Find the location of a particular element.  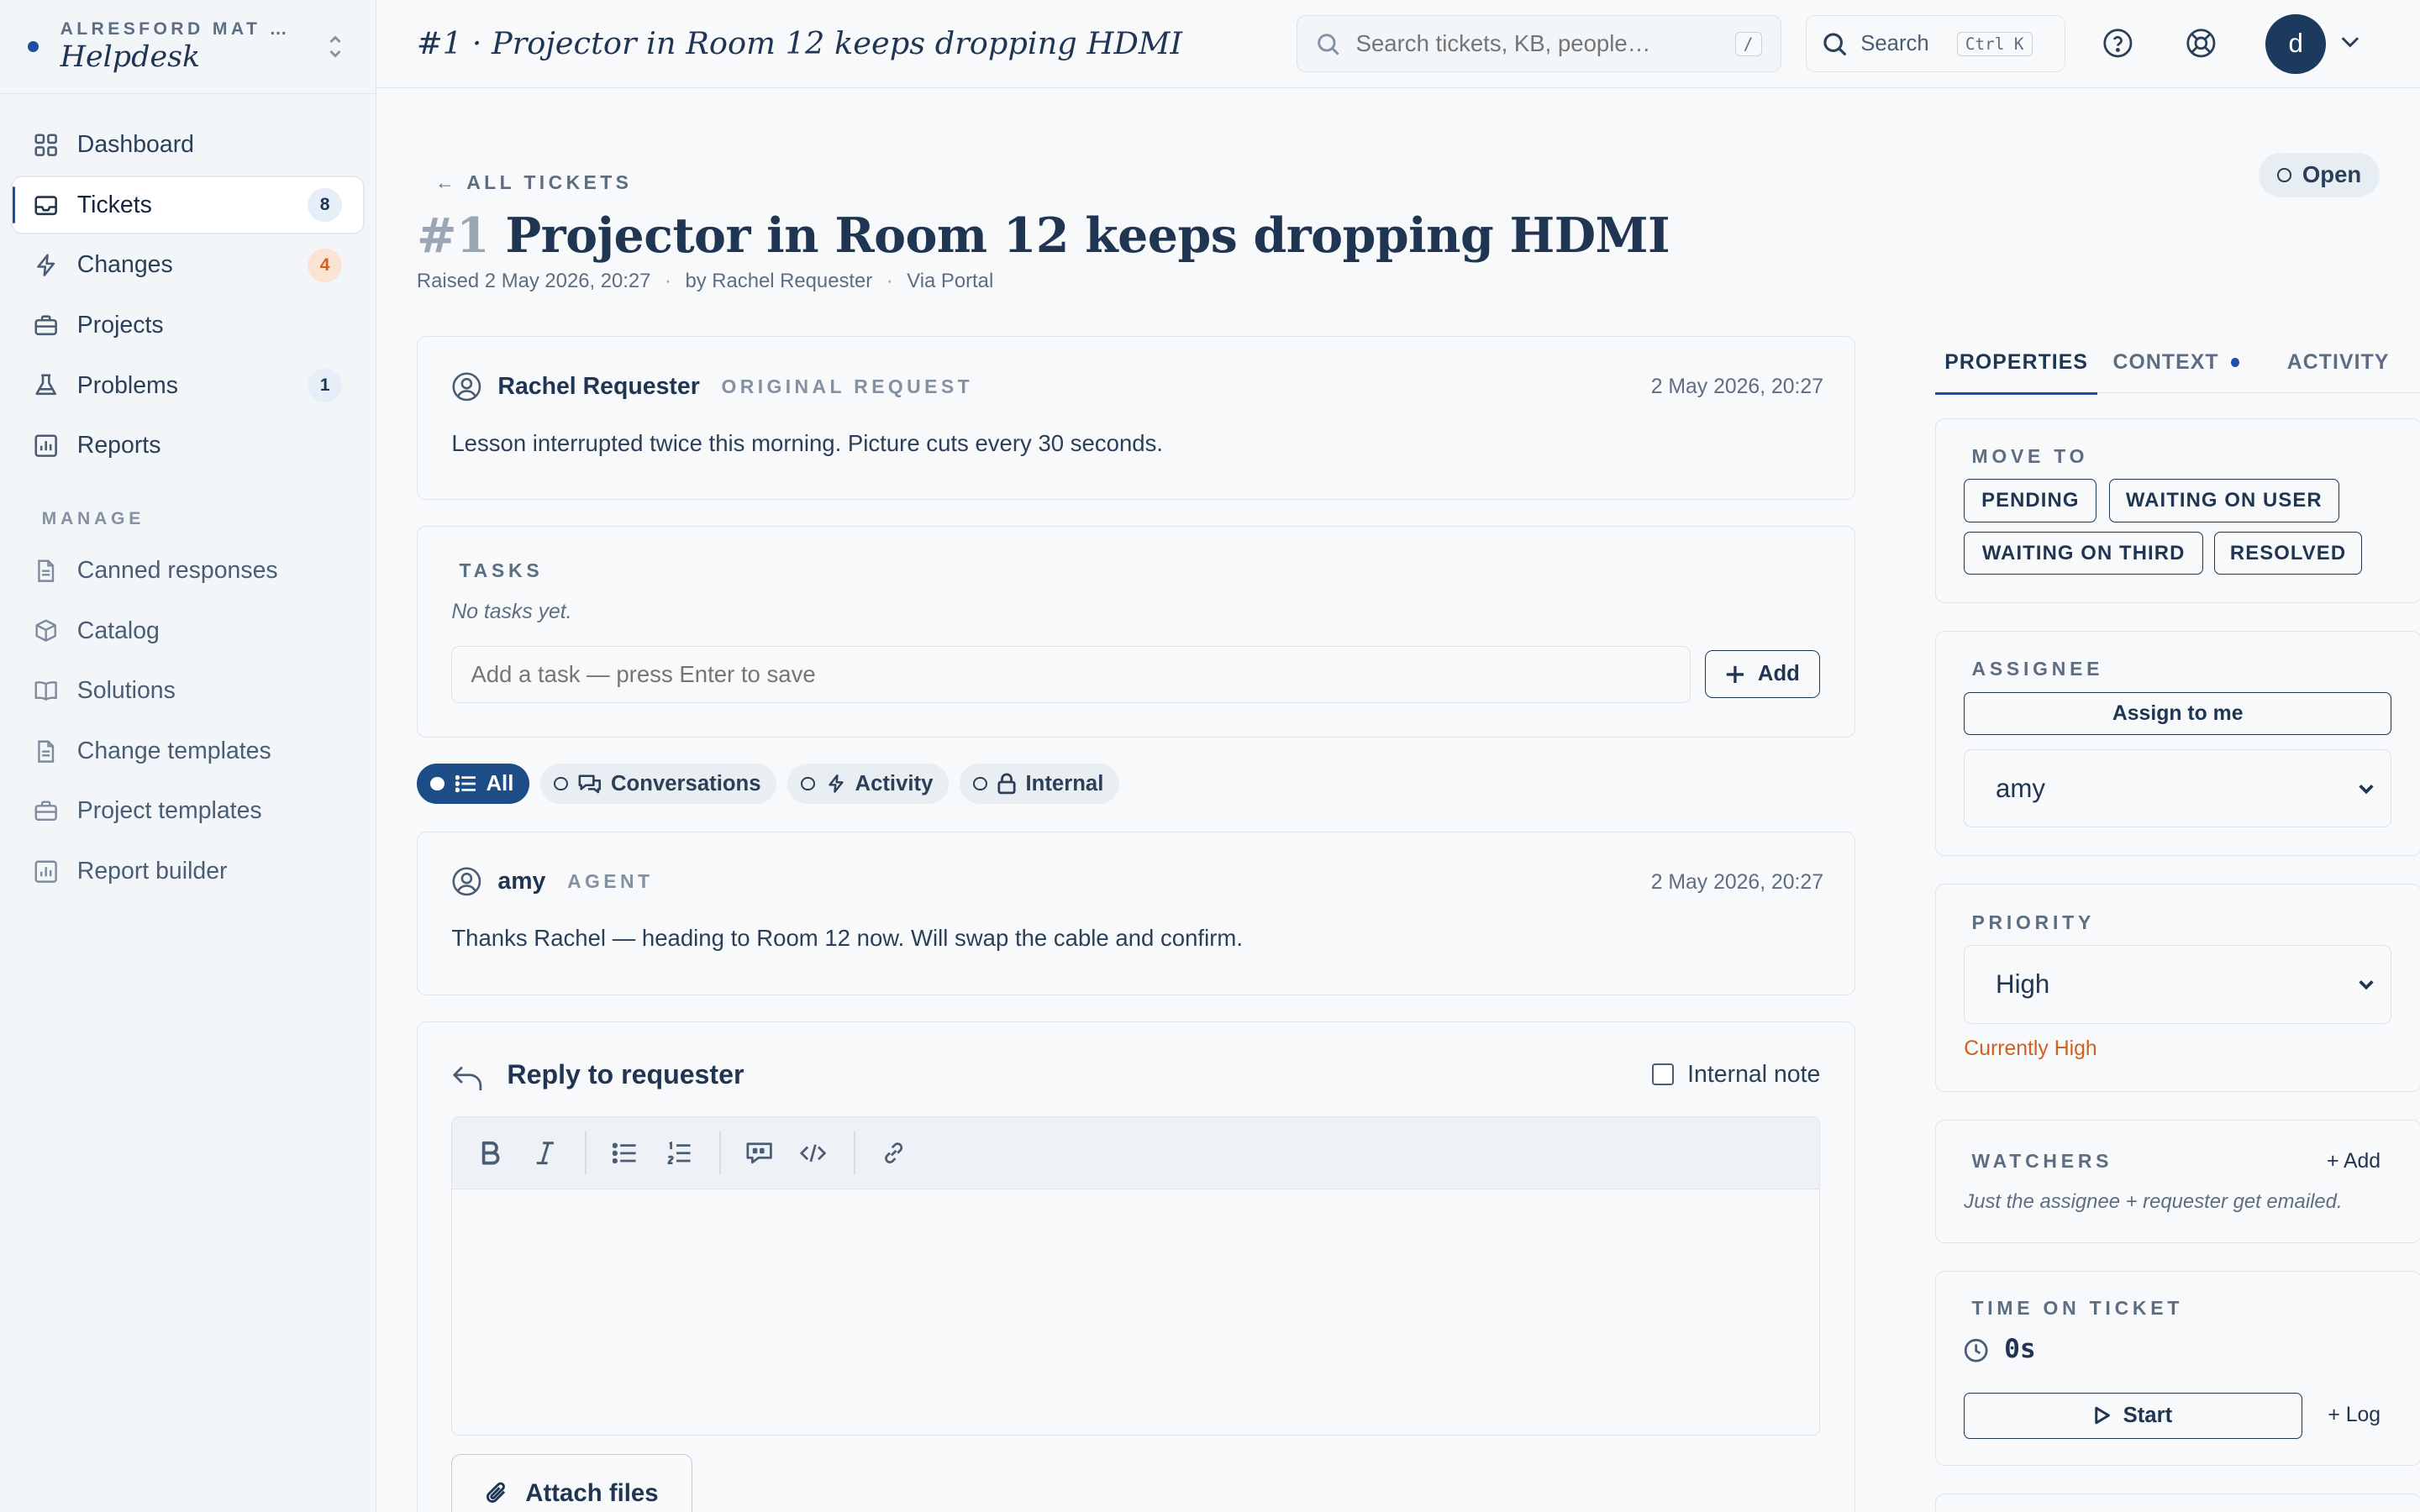

filter-conversations: Conversations is located at coordinates (658, 784).